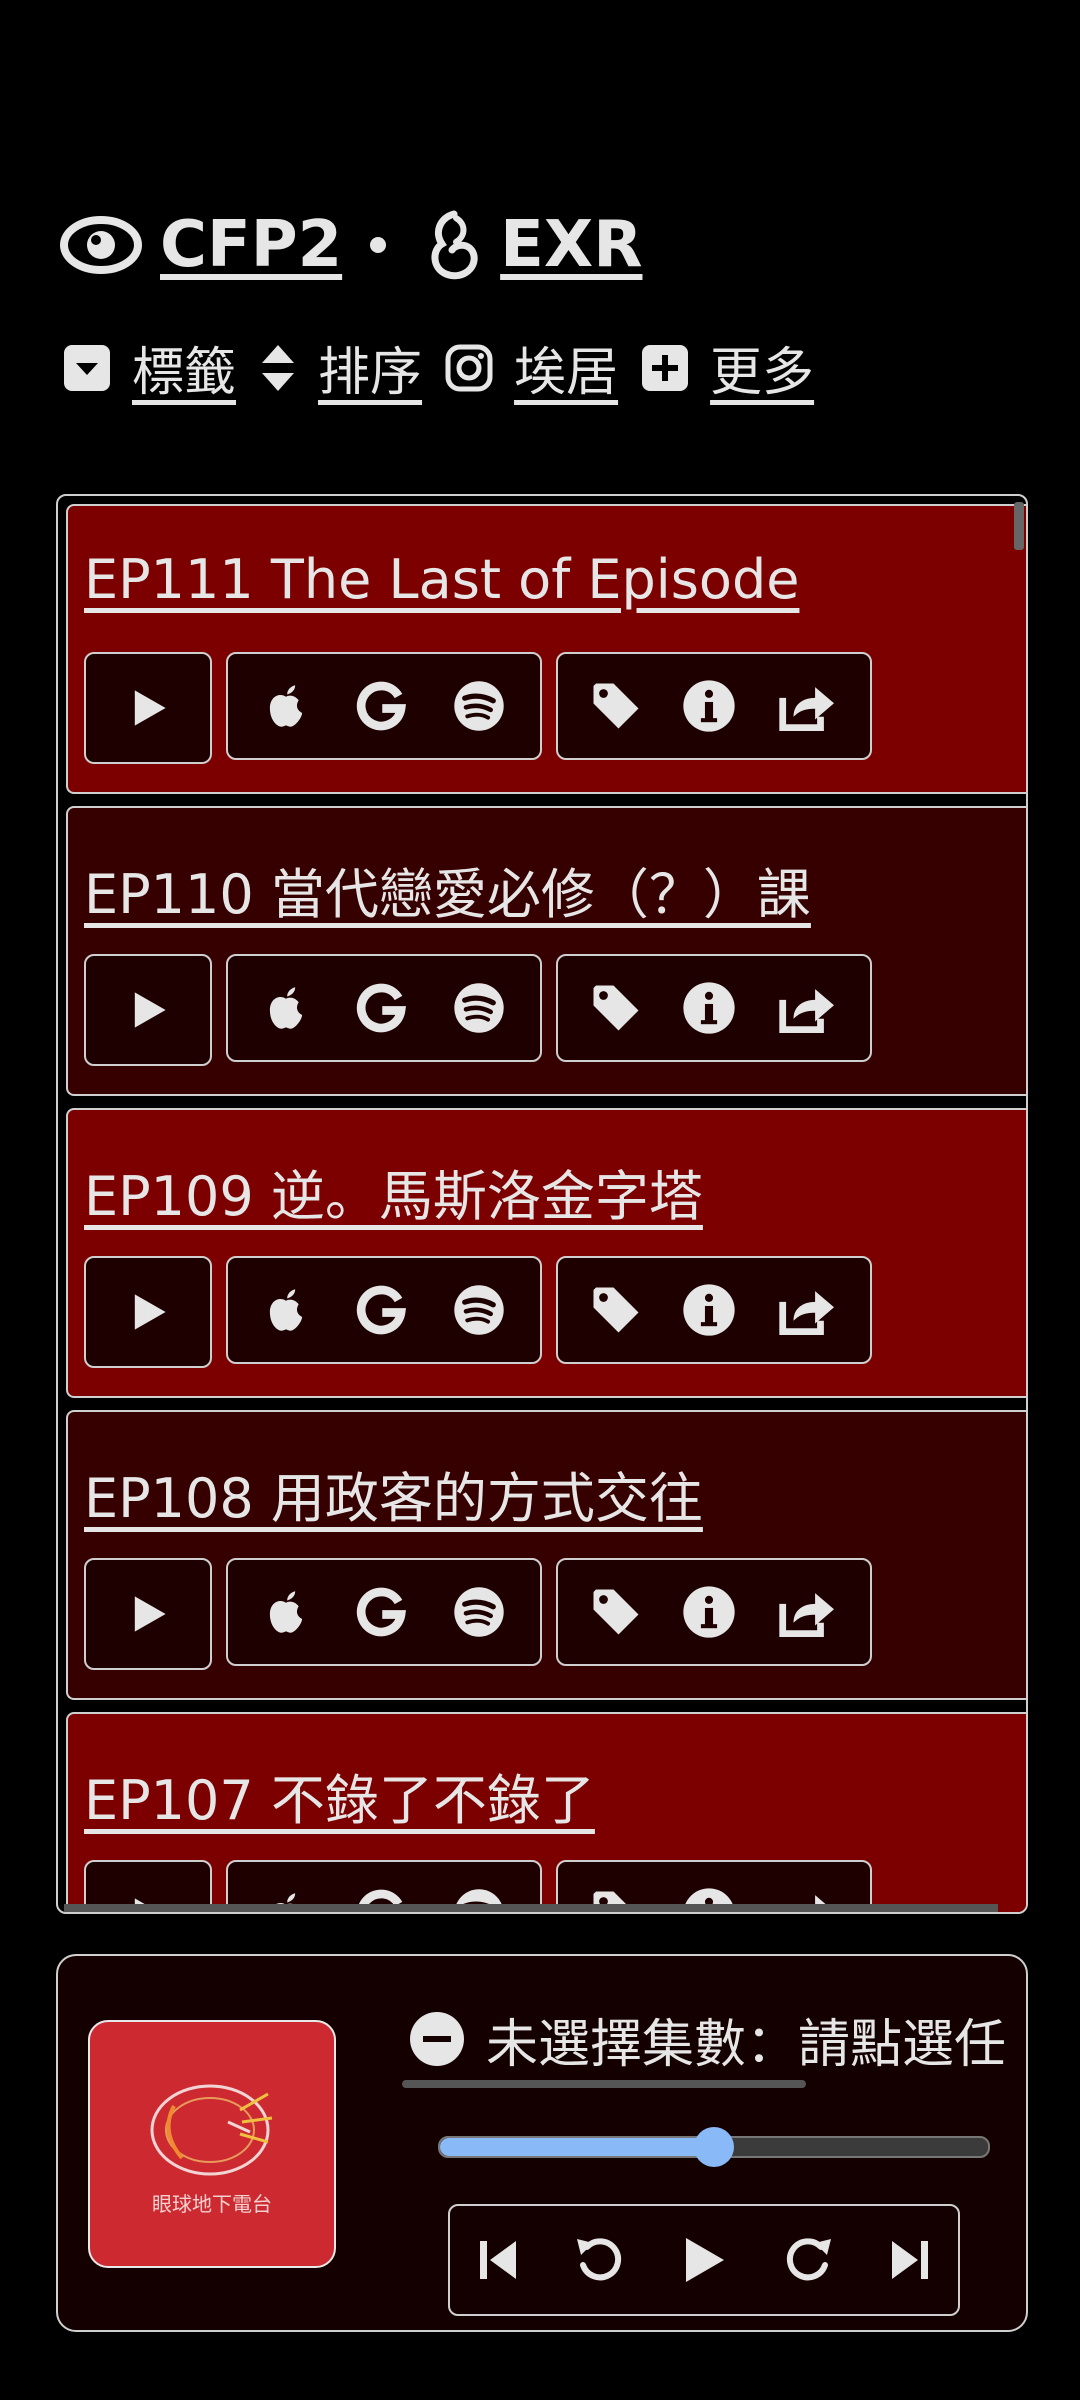 The width and height of the screenshot is (1080, 2400). What do you see at coordinates (184, 367) in the screenshot?
I see `tags-label: 標籤` at bounding box center [184, 367].